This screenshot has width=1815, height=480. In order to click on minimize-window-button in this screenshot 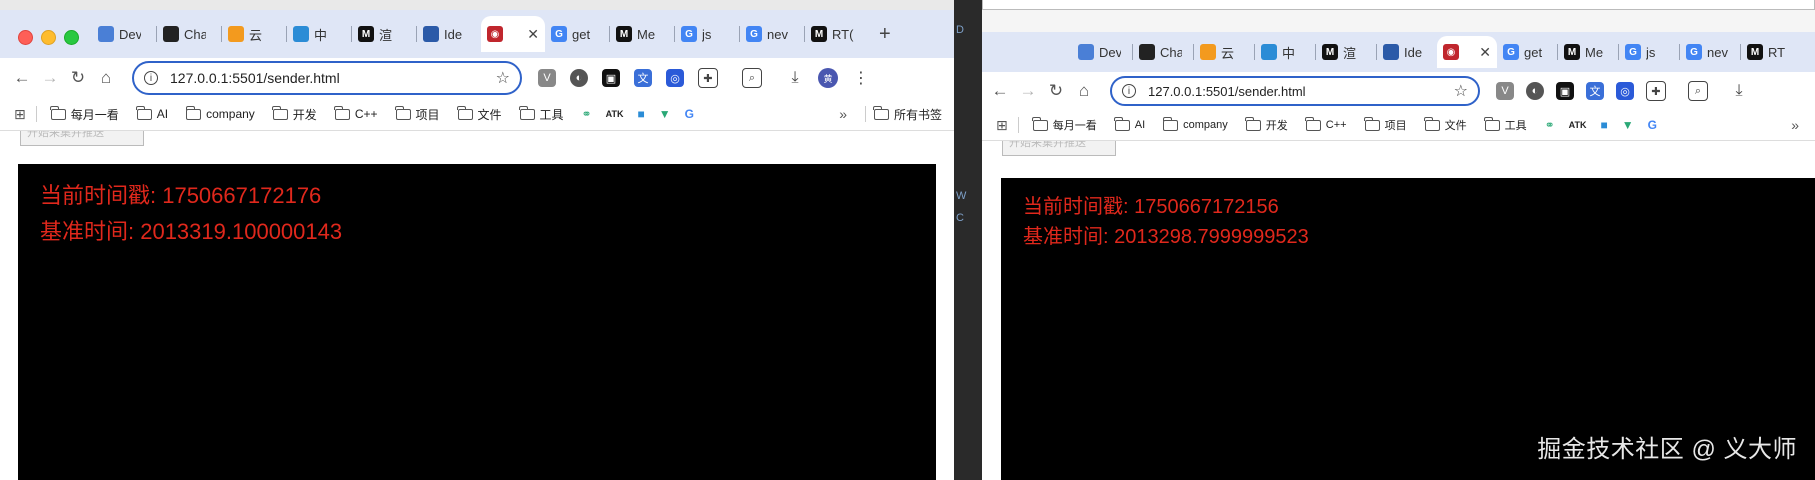, I will do `click(48, 37)`.